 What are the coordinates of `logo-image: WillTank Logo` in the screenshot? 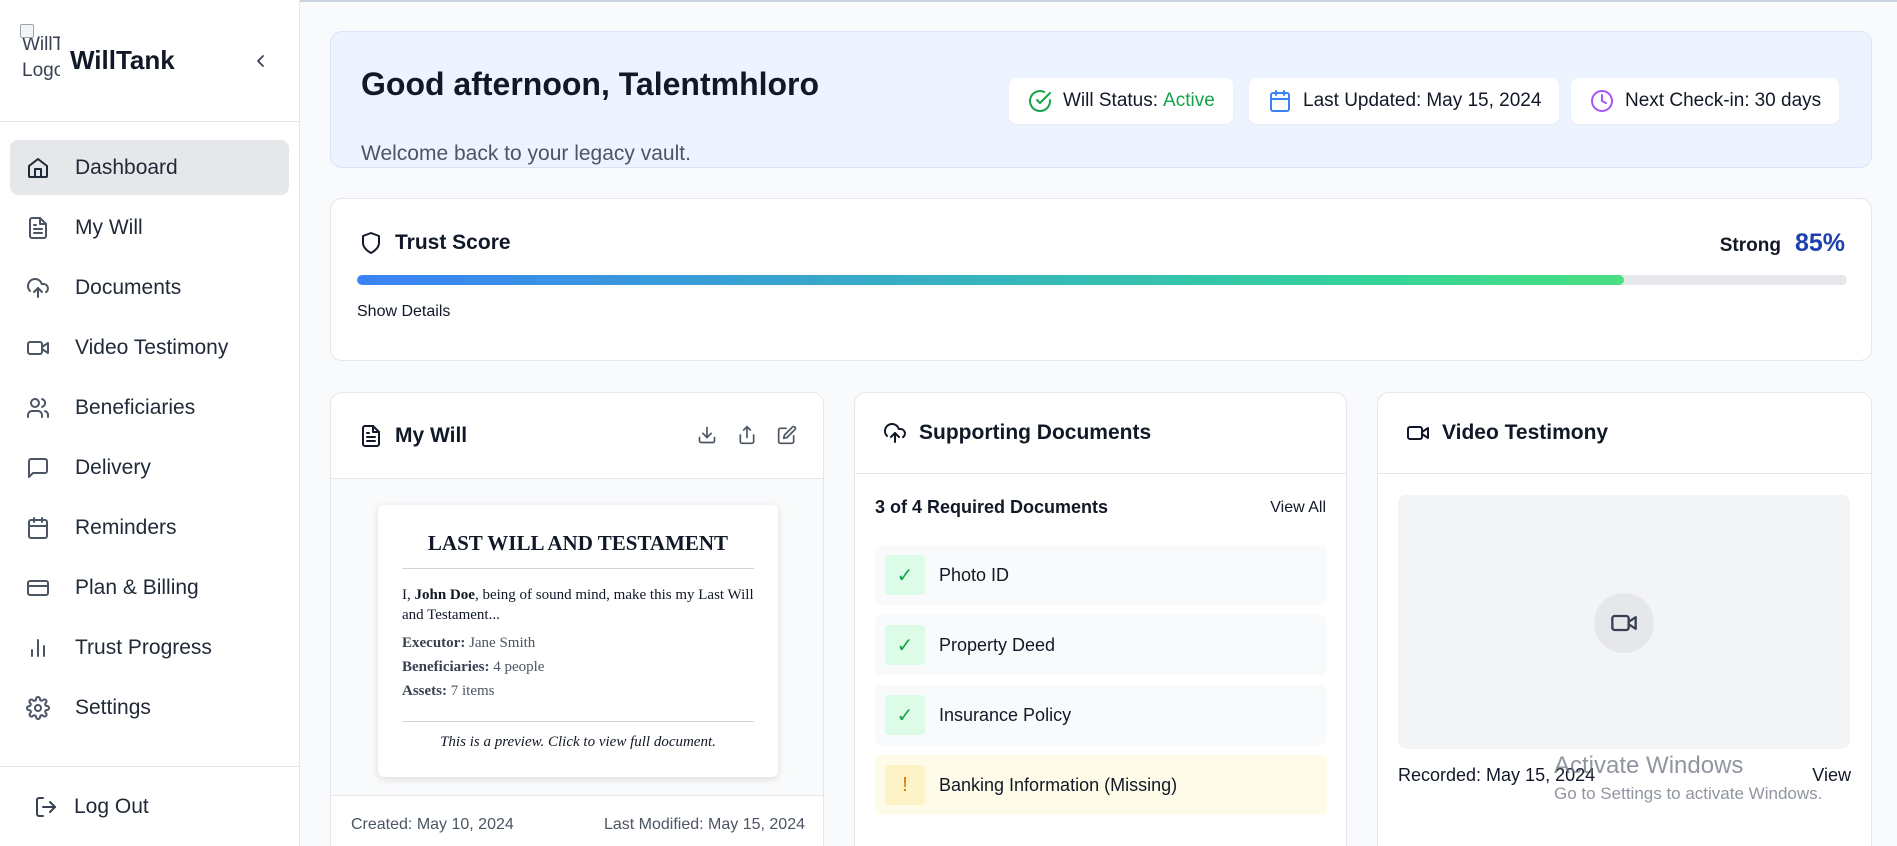 It's located at (40, 61).